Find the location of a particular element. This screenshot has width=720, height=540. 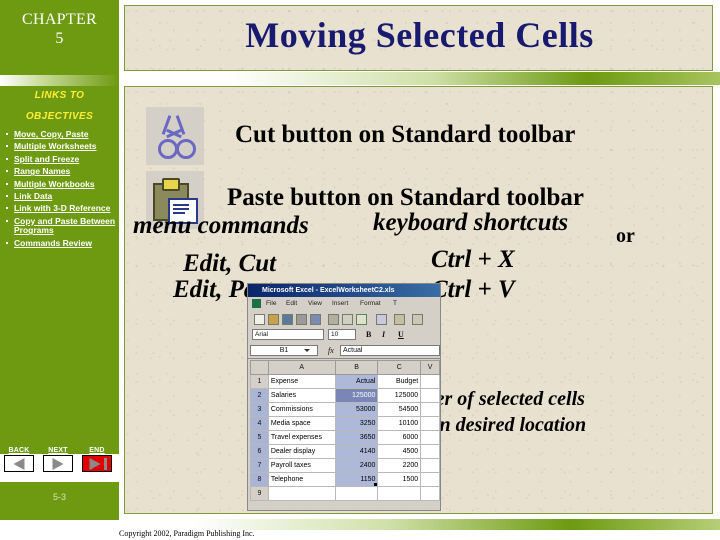

underline-button: U is located at coordinates (401, 334).